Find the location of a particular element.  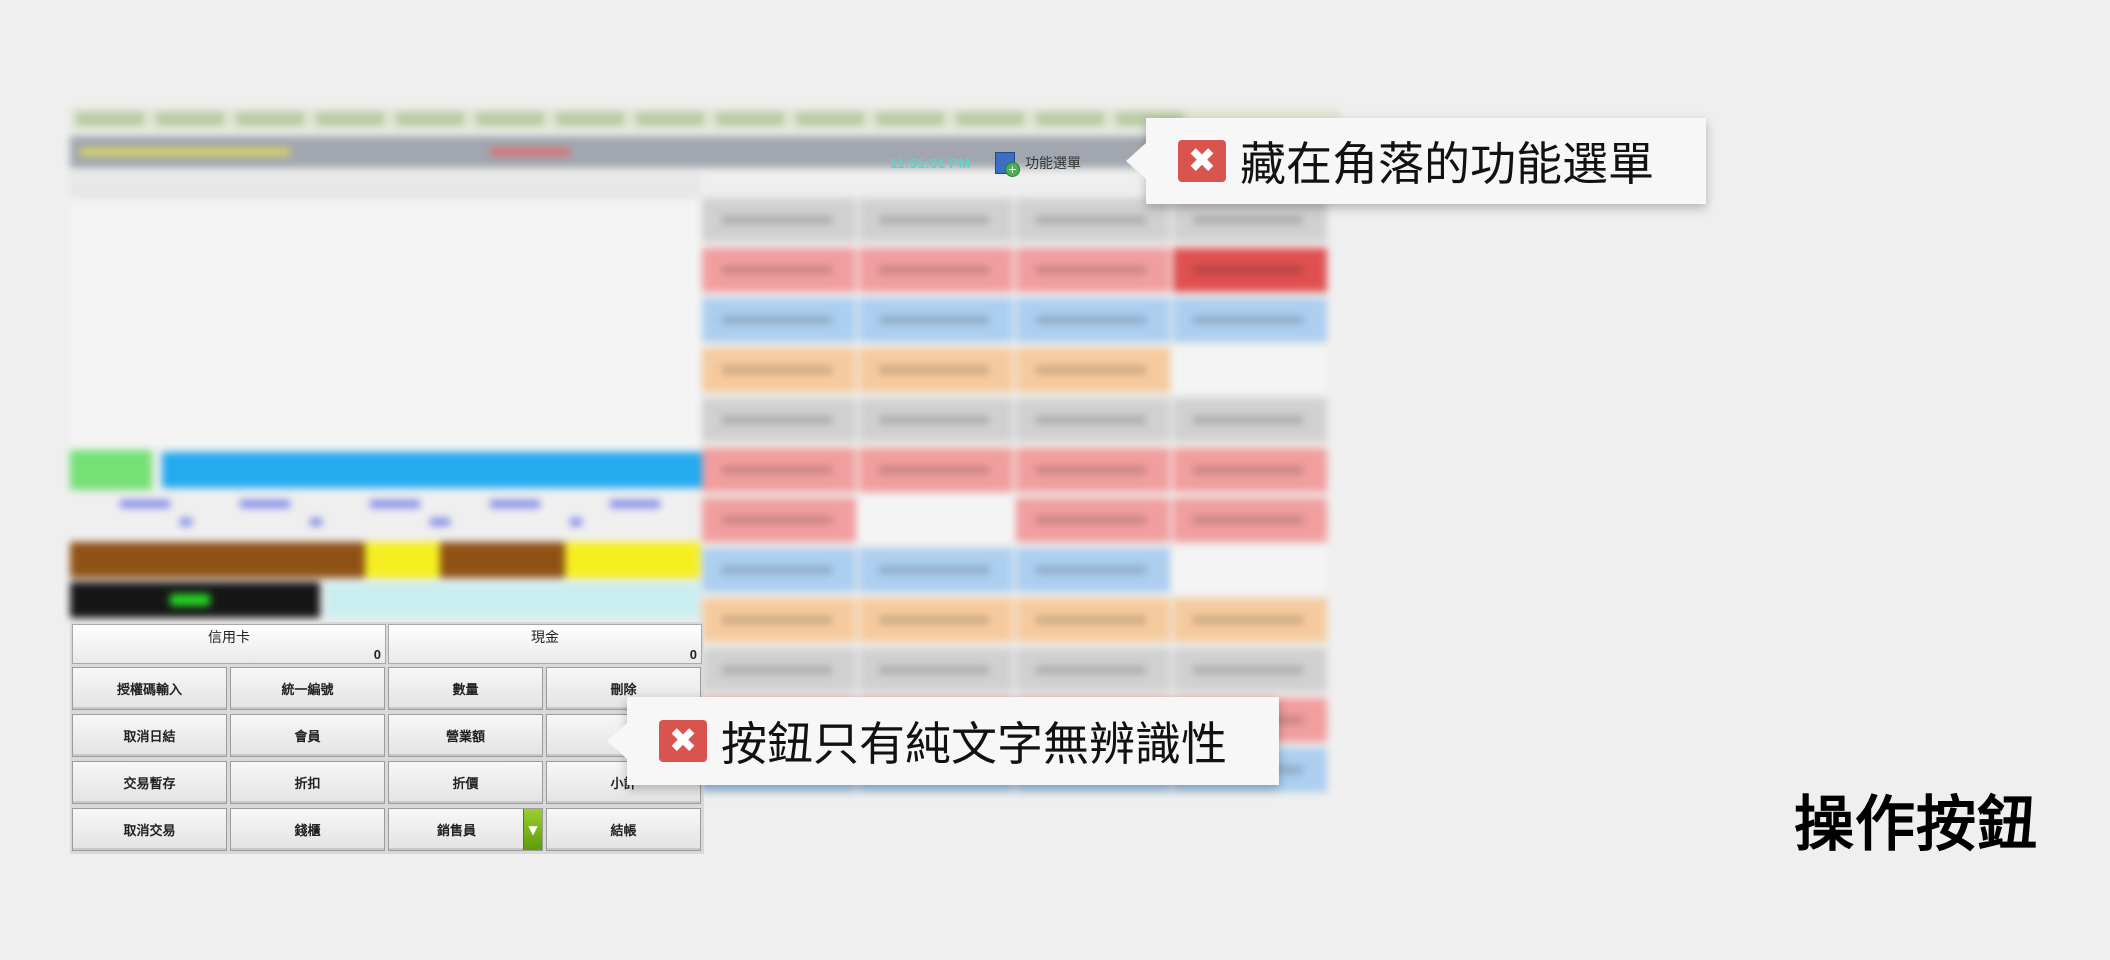

cash-field: 現金 0 is located at coordinates (545, 644).